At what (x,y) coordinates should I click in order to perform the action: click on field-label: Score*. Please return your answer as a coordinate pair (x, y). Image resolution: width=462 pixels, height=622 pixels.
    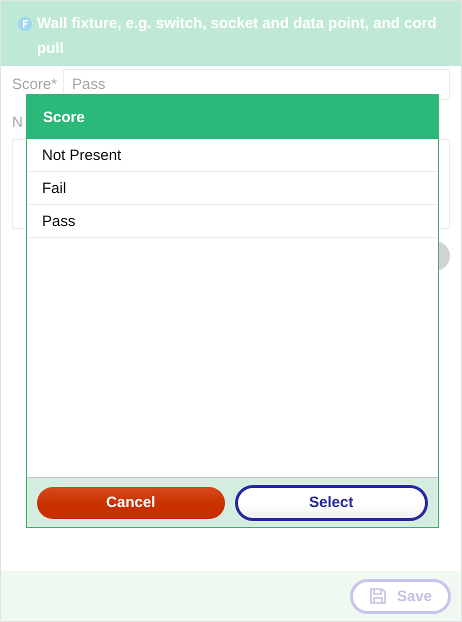
    Looking at the image, I should click on (35, 84).